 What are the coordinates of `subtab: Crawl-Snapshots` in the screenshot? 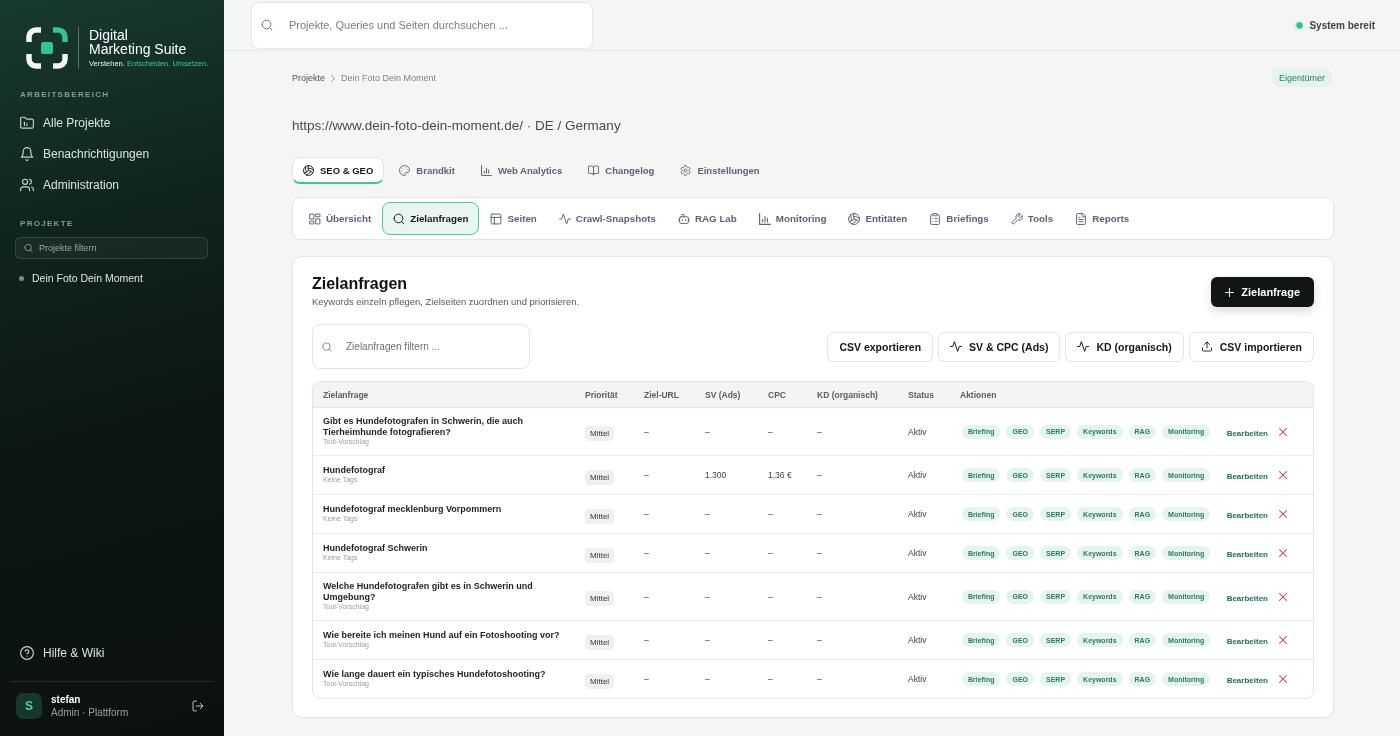 It's located at (607, 218).